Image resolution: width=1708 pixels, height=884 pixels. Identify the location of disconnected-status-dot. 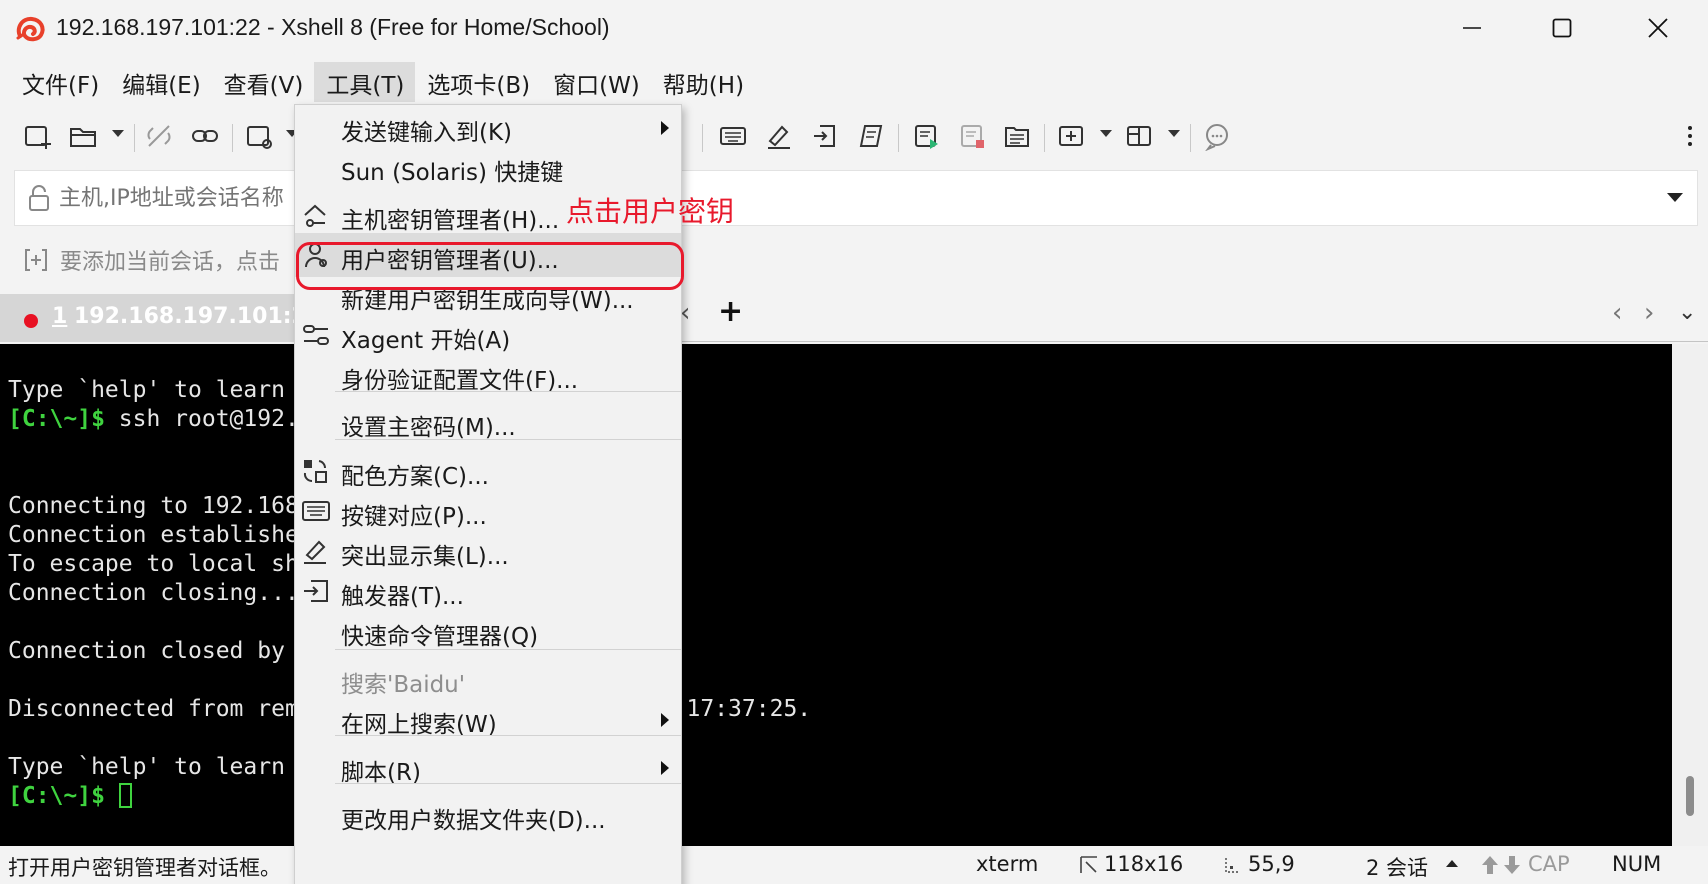
(31, 321).